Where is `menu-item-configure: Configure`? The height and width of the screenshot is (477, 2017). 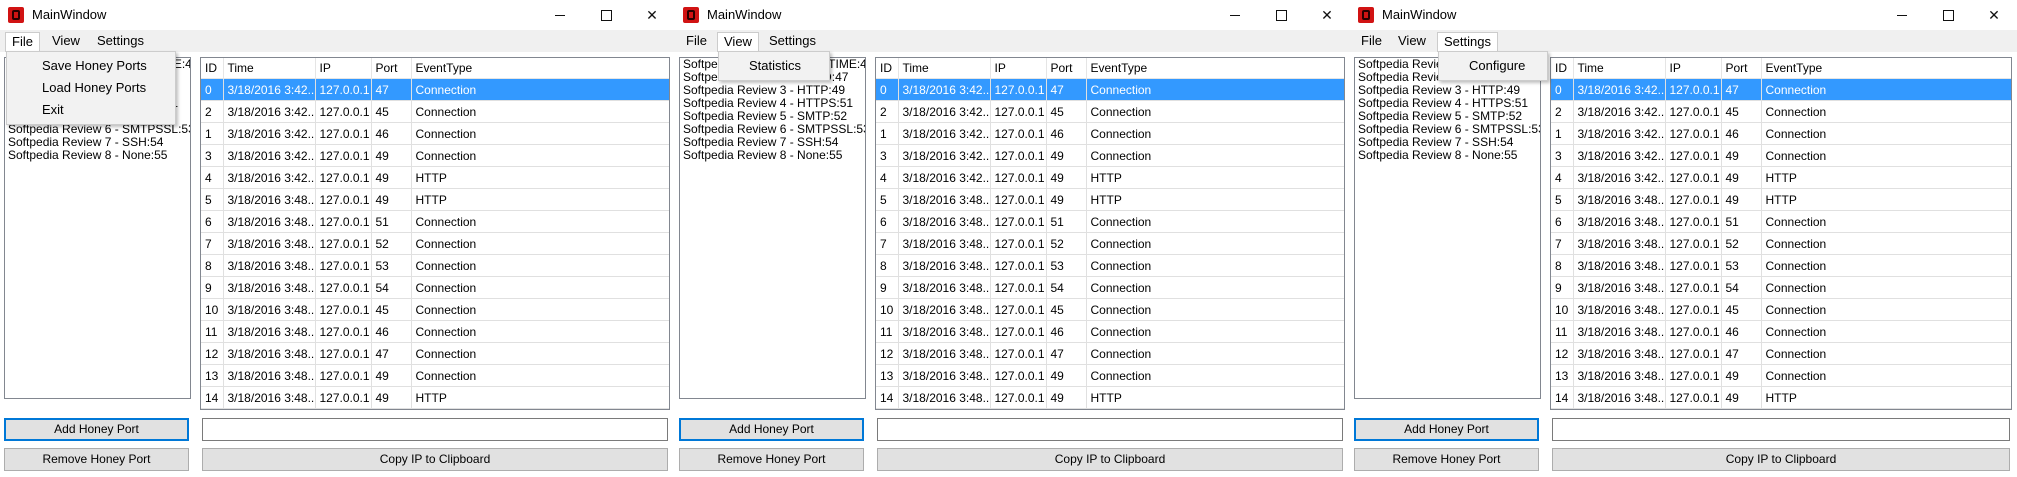 menu-item-configure: Configure is located at coordinates (1493, 66).